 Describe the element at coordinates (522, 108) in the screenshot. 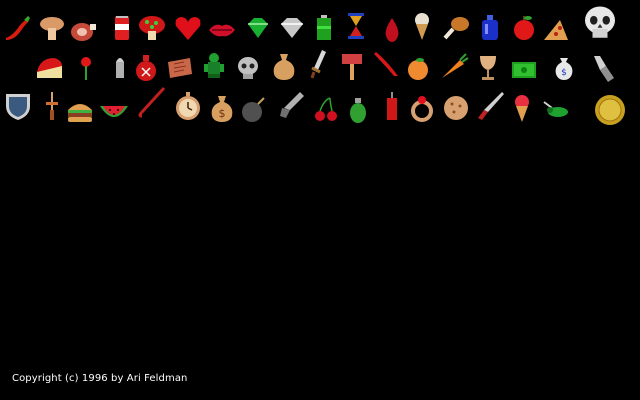

I see `ice-cream-scoop-icon` at that location.